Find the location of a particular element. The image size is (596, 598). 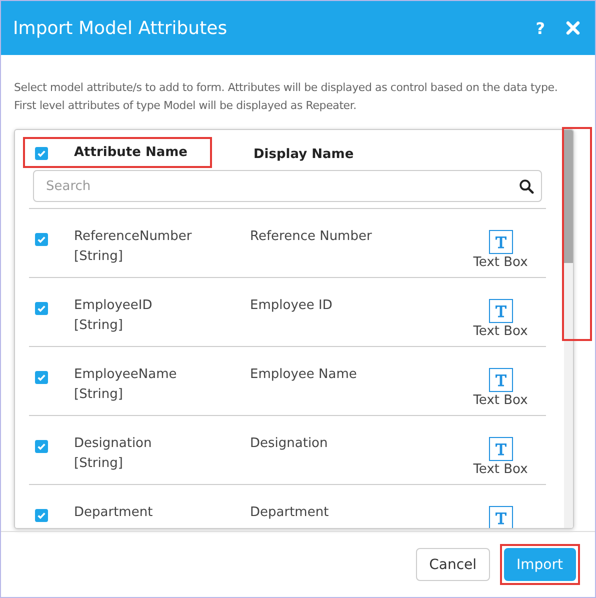

description-text: Select model attribute/s to add to form. Attributes will be displayed as control based on the data type. First level attributes of type Model will be displayed as Repeater. is located at coordinates (286, 97).